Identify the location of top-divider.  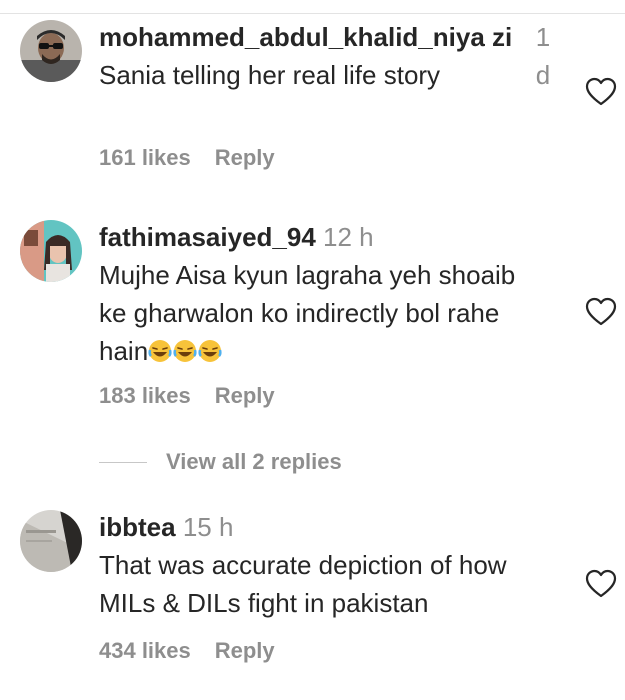
(312, 7).